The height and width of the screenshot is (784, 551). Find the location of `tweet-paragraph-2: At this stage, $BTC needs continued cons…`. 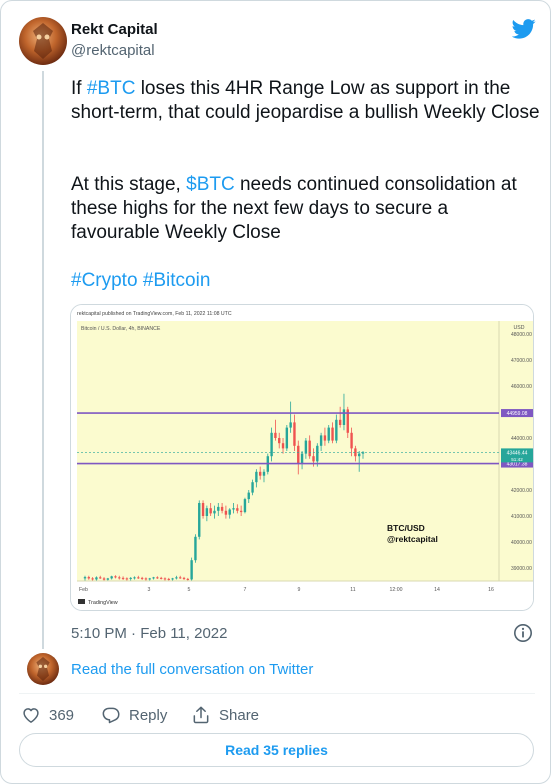

tweet-paragraph-2: At this stage, $BTC needs continued cons… is located at coordinates (306, 209).